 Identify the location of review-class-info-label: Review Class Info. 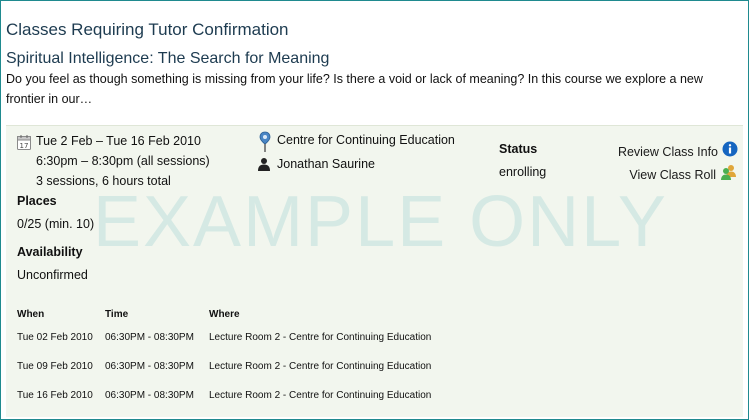
(667, 151).